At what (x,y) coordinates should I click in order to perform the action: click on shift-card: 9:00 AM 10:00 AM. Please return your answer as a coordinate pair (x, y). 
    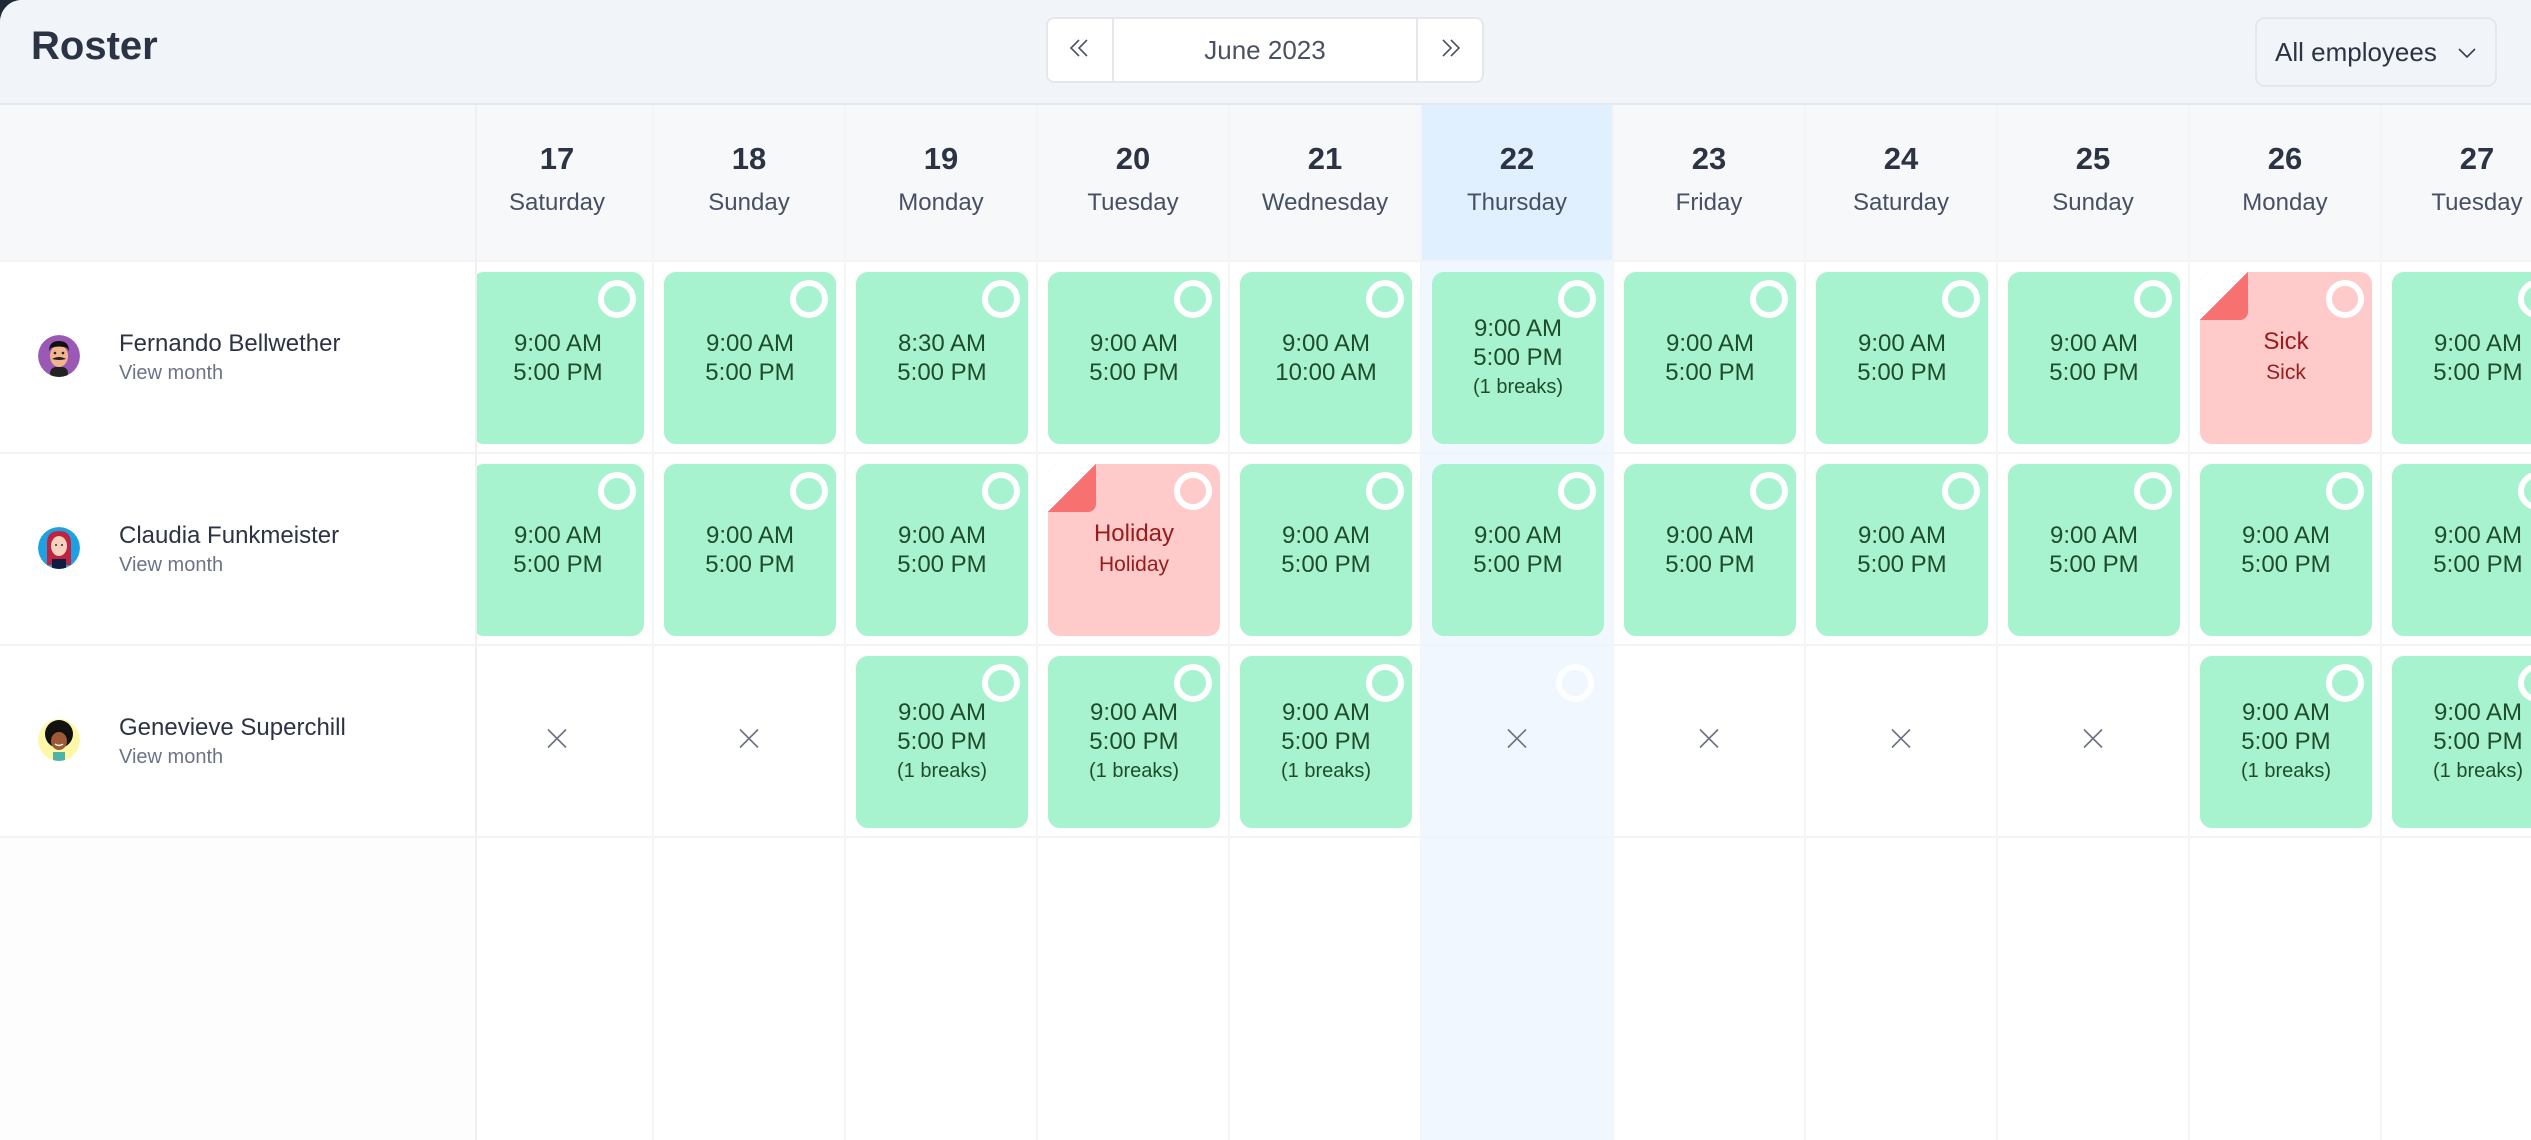
    Looking at the image, I should click on (1326, 358).